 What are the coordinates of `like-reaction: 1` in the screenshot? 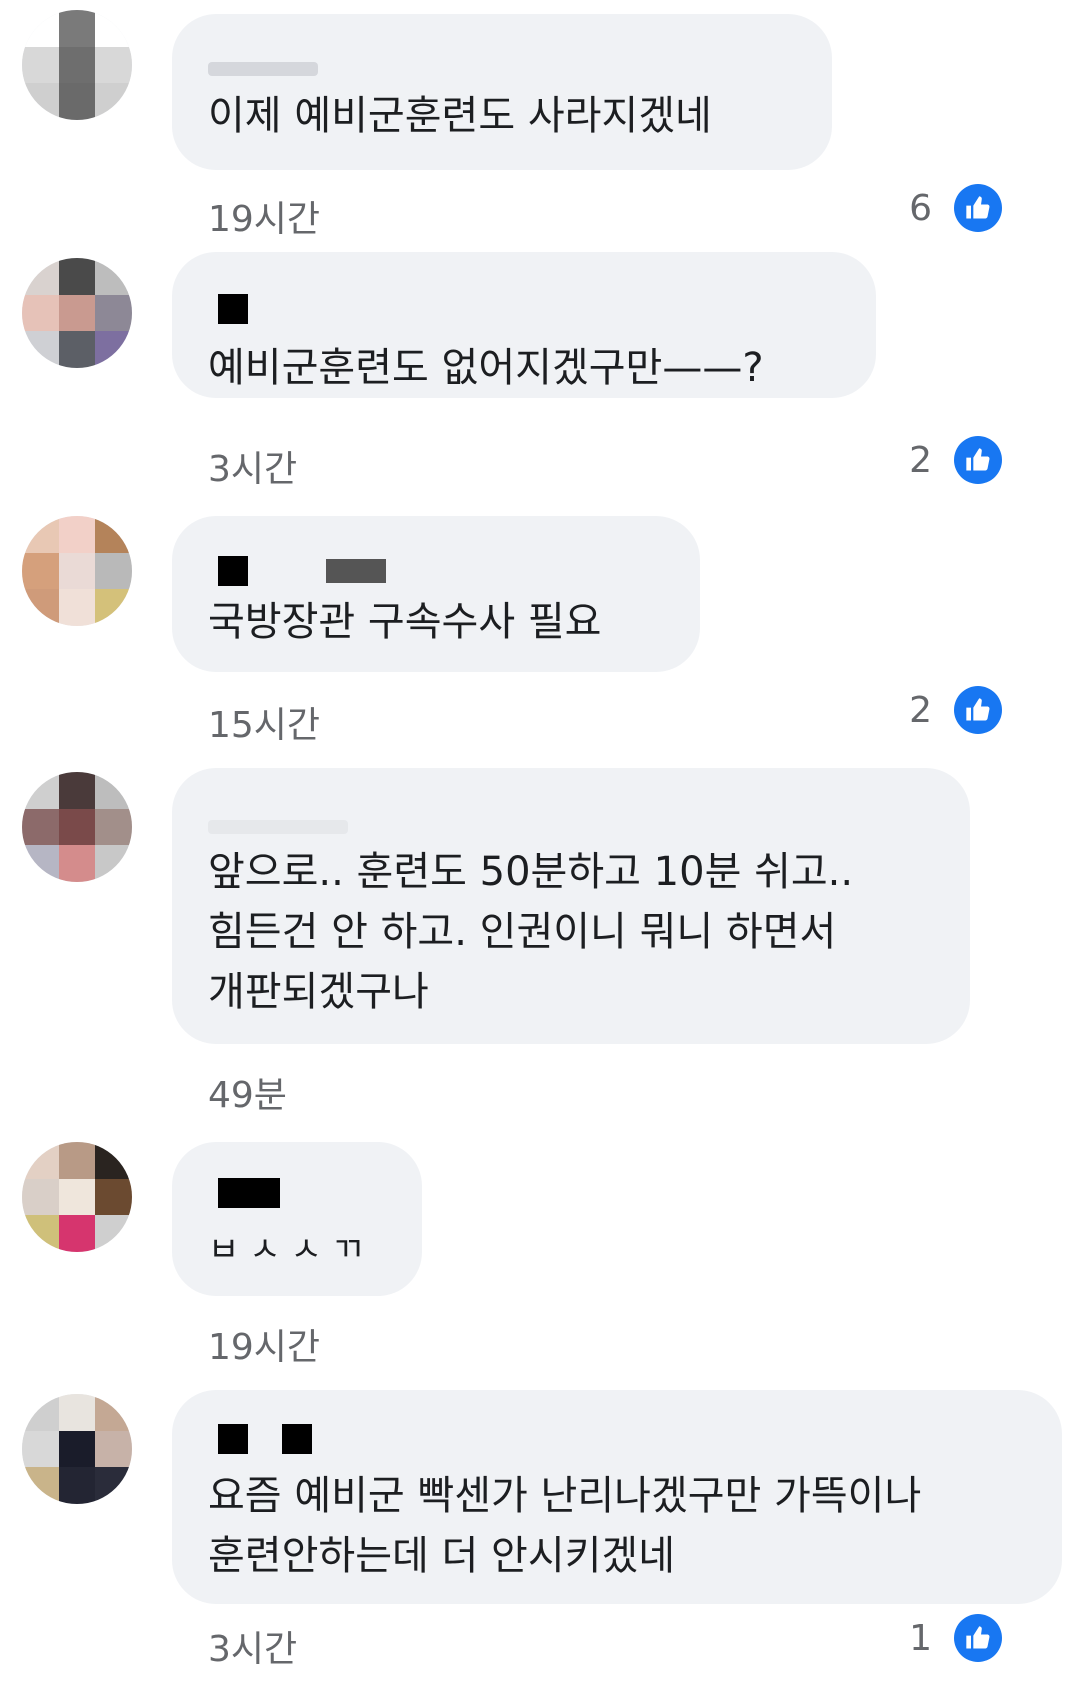 It's located at (955, 1638).